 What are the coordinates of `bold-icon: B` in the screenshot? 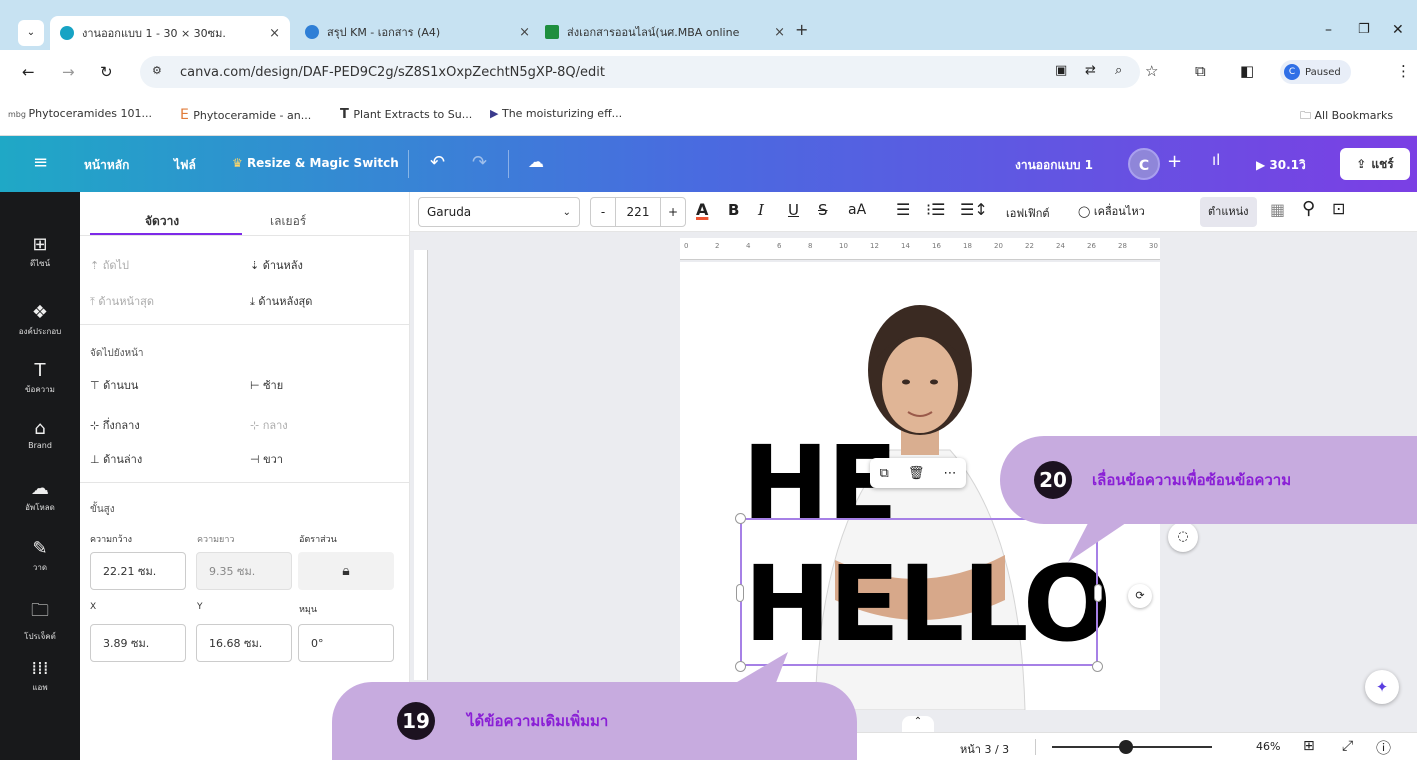 It's located at (733, 210).